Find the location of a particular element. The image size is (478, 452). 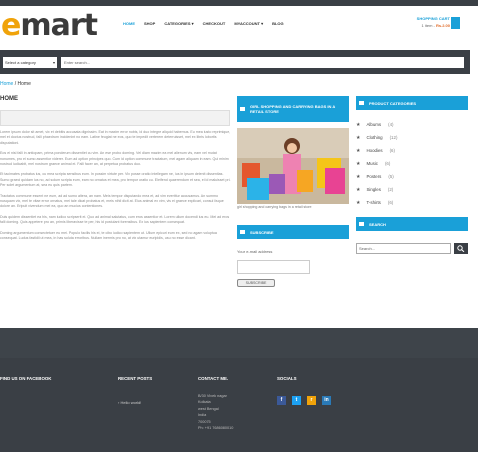

search-widget-title: SEARCH is located at coordinates (377, 224).